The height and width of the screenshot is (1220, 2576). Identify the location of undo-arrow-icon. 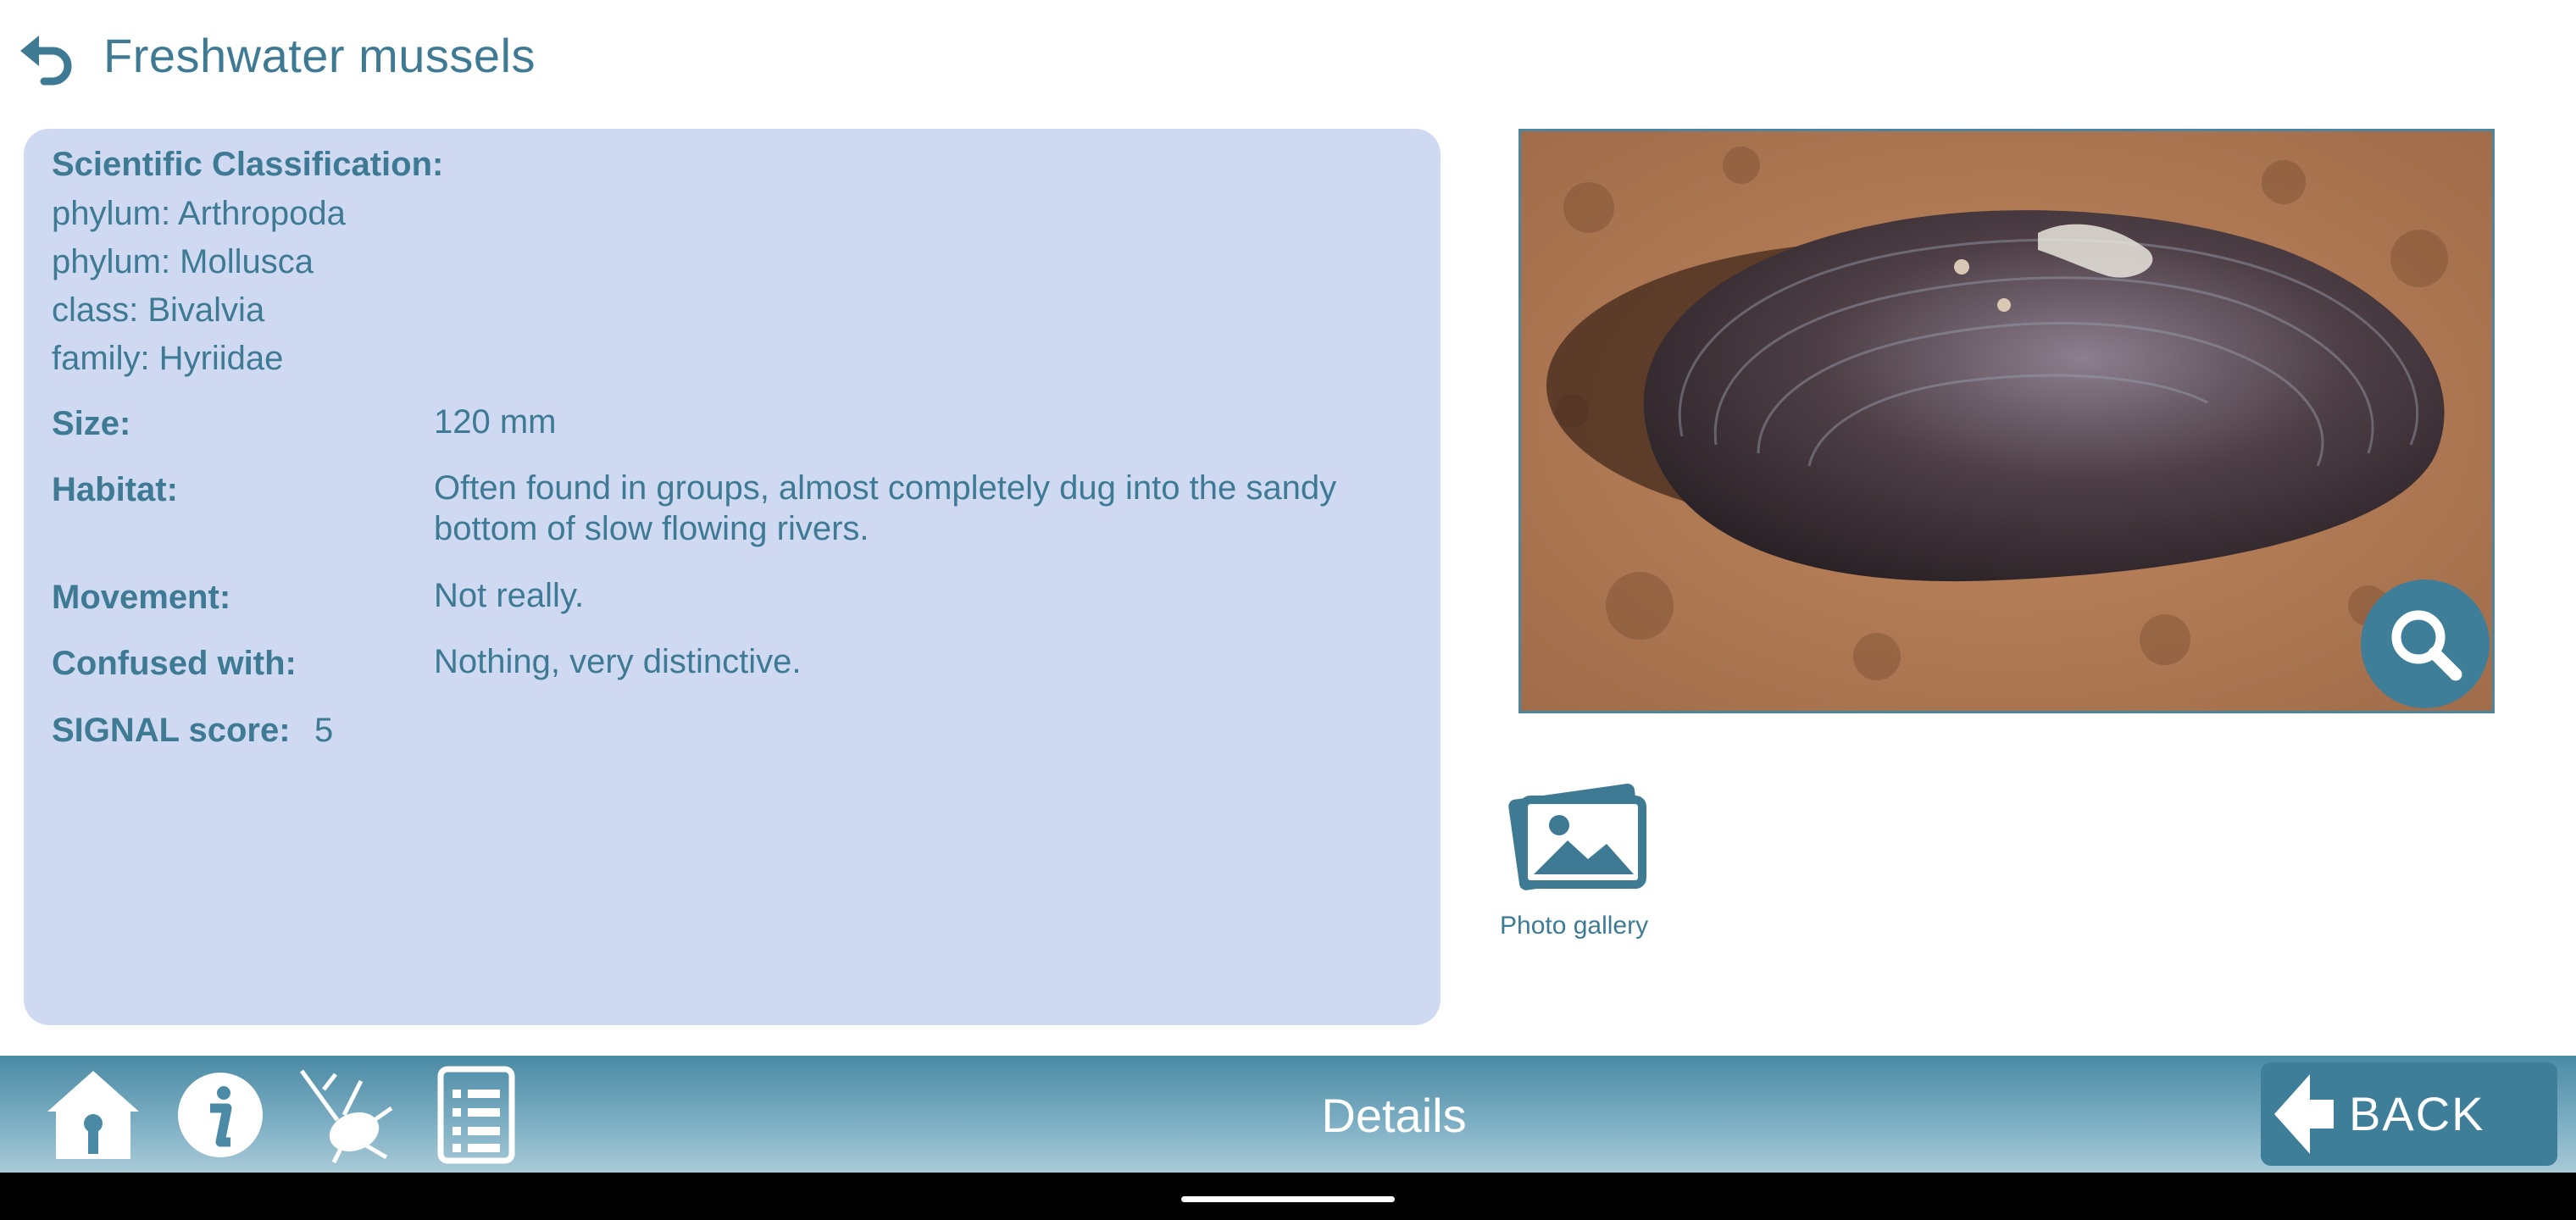
(48, 62).